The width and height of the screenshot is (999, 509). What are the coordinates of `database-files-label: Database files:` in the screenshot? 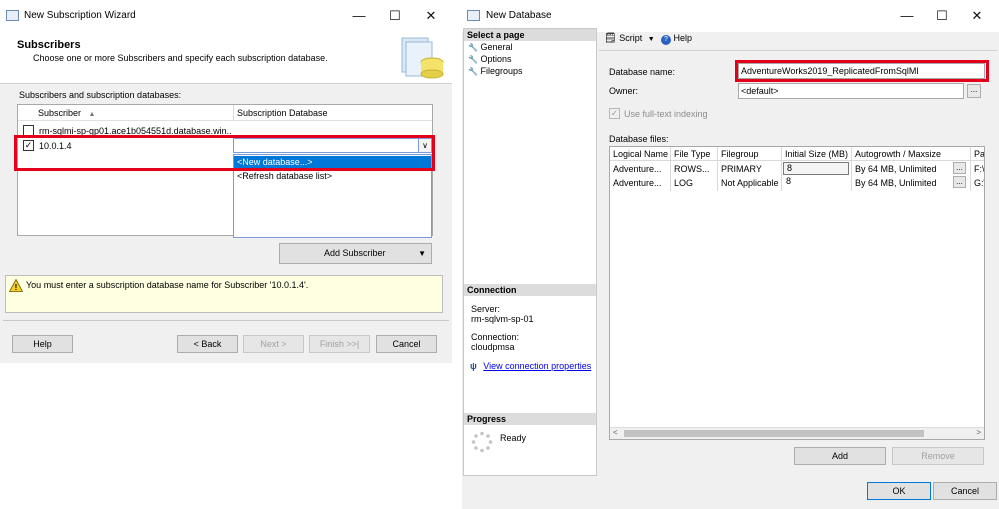 It's located at (639, 139).